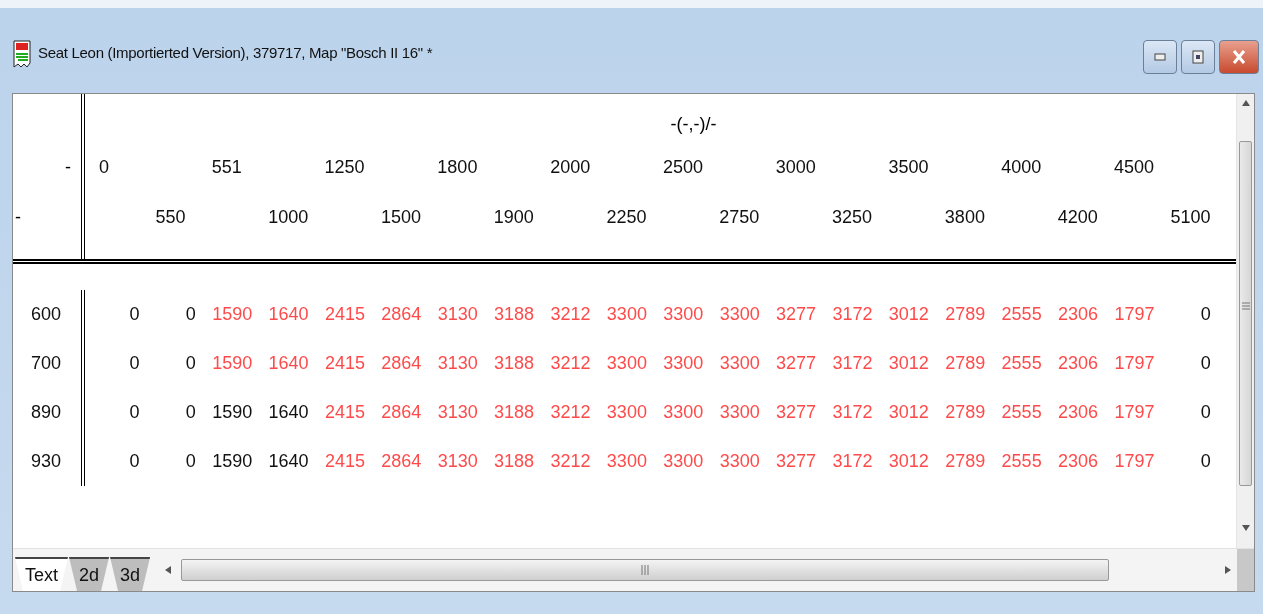 This screenshot has width=1263, height=614. What do you see at coordinates (693, 124) in the screenshot?
I see `axis-title: -(-,-)/-` at bounding box center [693, 124].